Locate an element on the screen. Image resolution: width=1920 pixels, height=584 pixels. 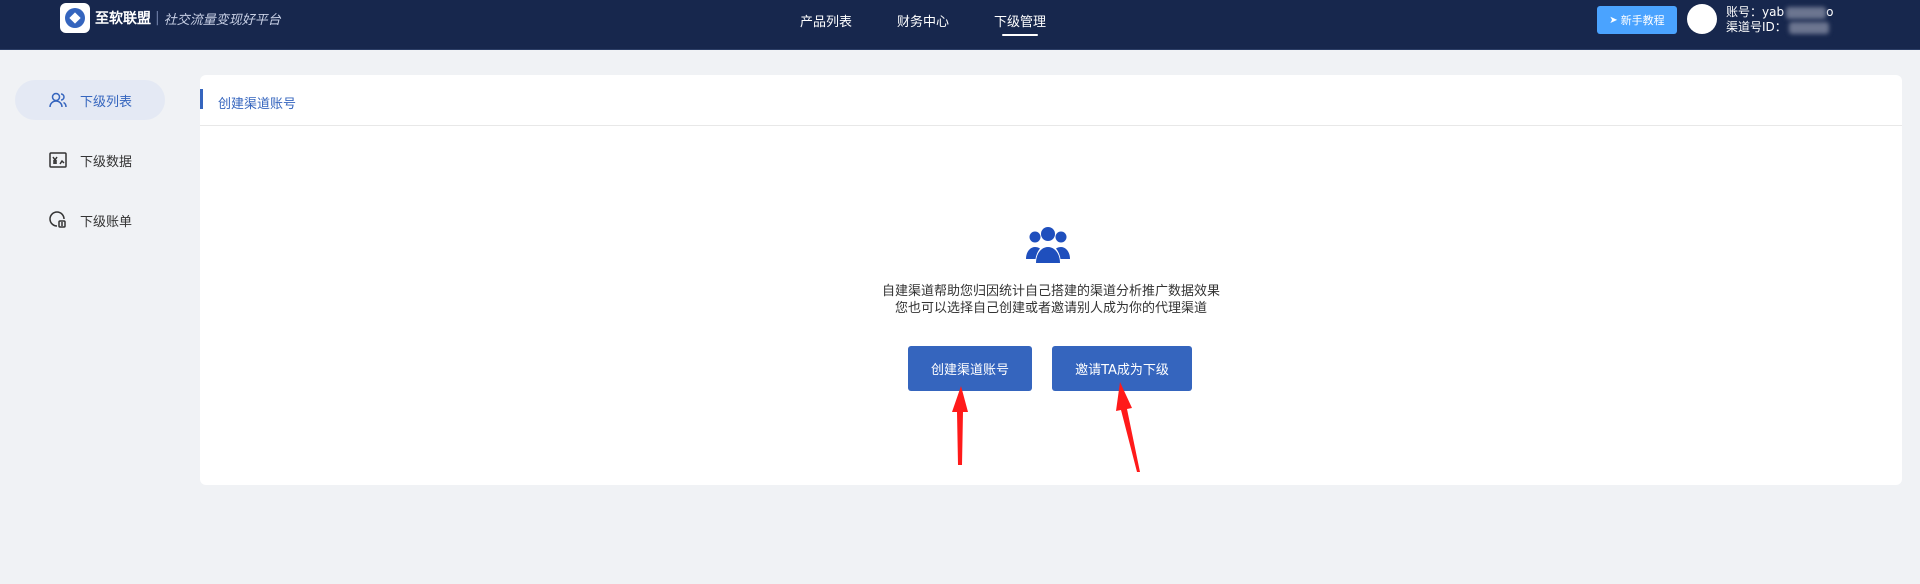
tutorial-label: 新手教程 is located at coordinates (1642, 20).